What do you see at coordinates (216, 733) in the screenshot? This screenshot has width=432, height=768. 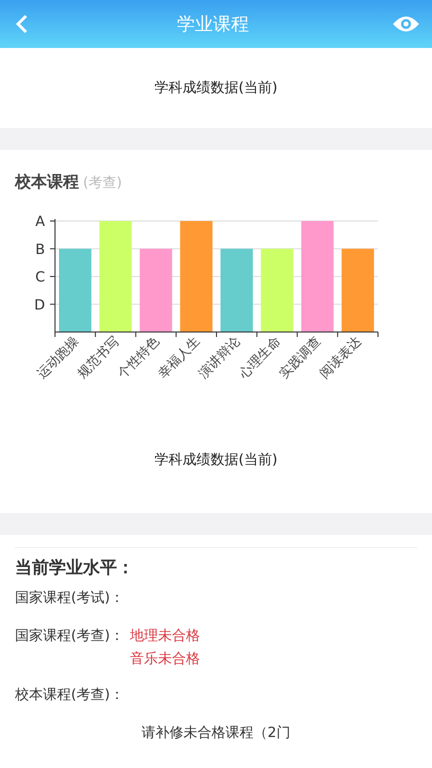 I see `note-text: 请补修未合格课程（2门` at bounding box center [216, 733].